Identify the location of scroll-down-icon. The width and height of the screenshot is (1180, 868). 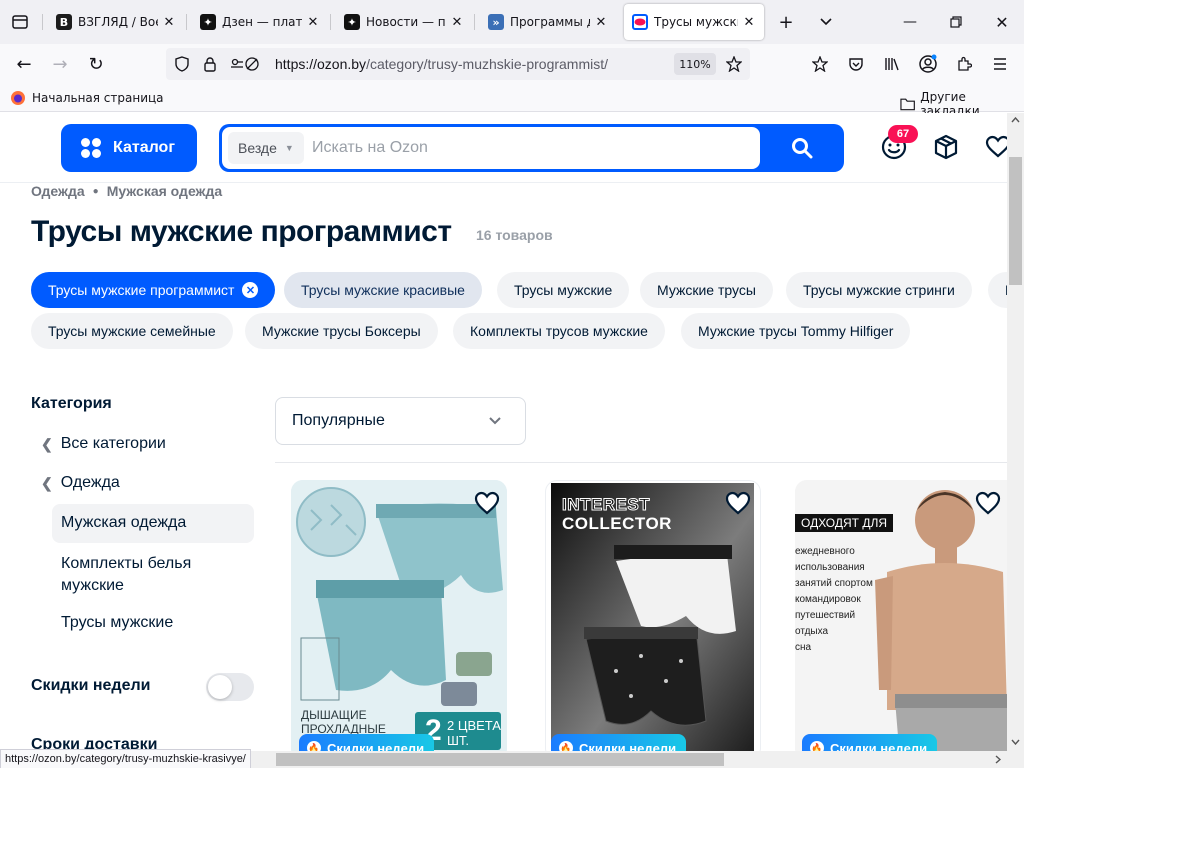
(1015, 742).